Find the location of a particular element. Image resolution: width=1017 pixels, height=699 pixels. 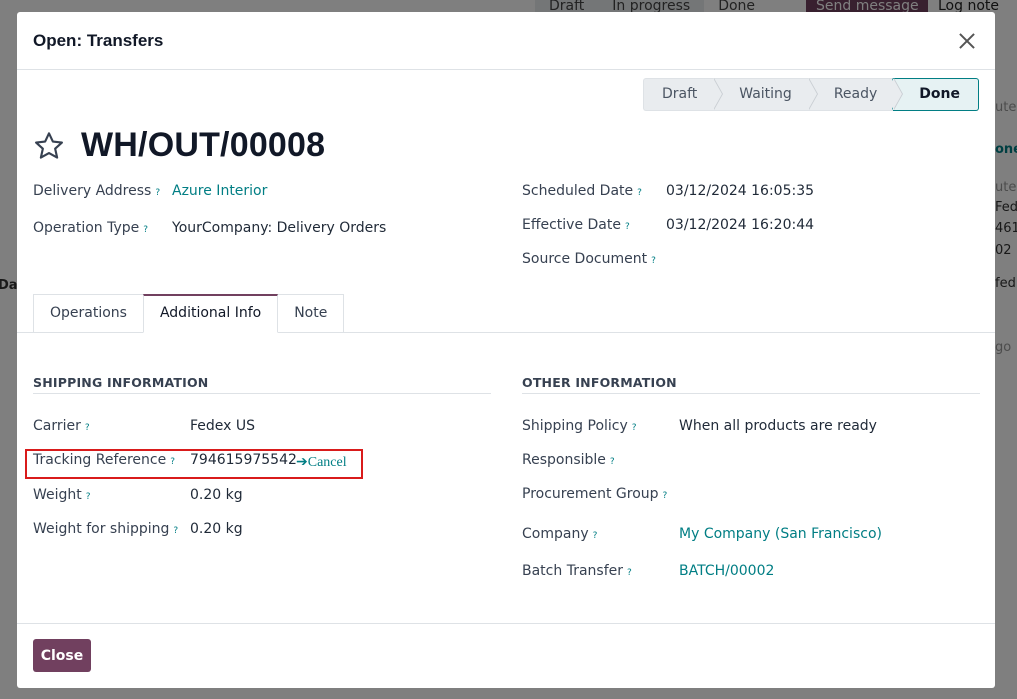

weight-number: 0.20 is located at coordinates (206, 495).